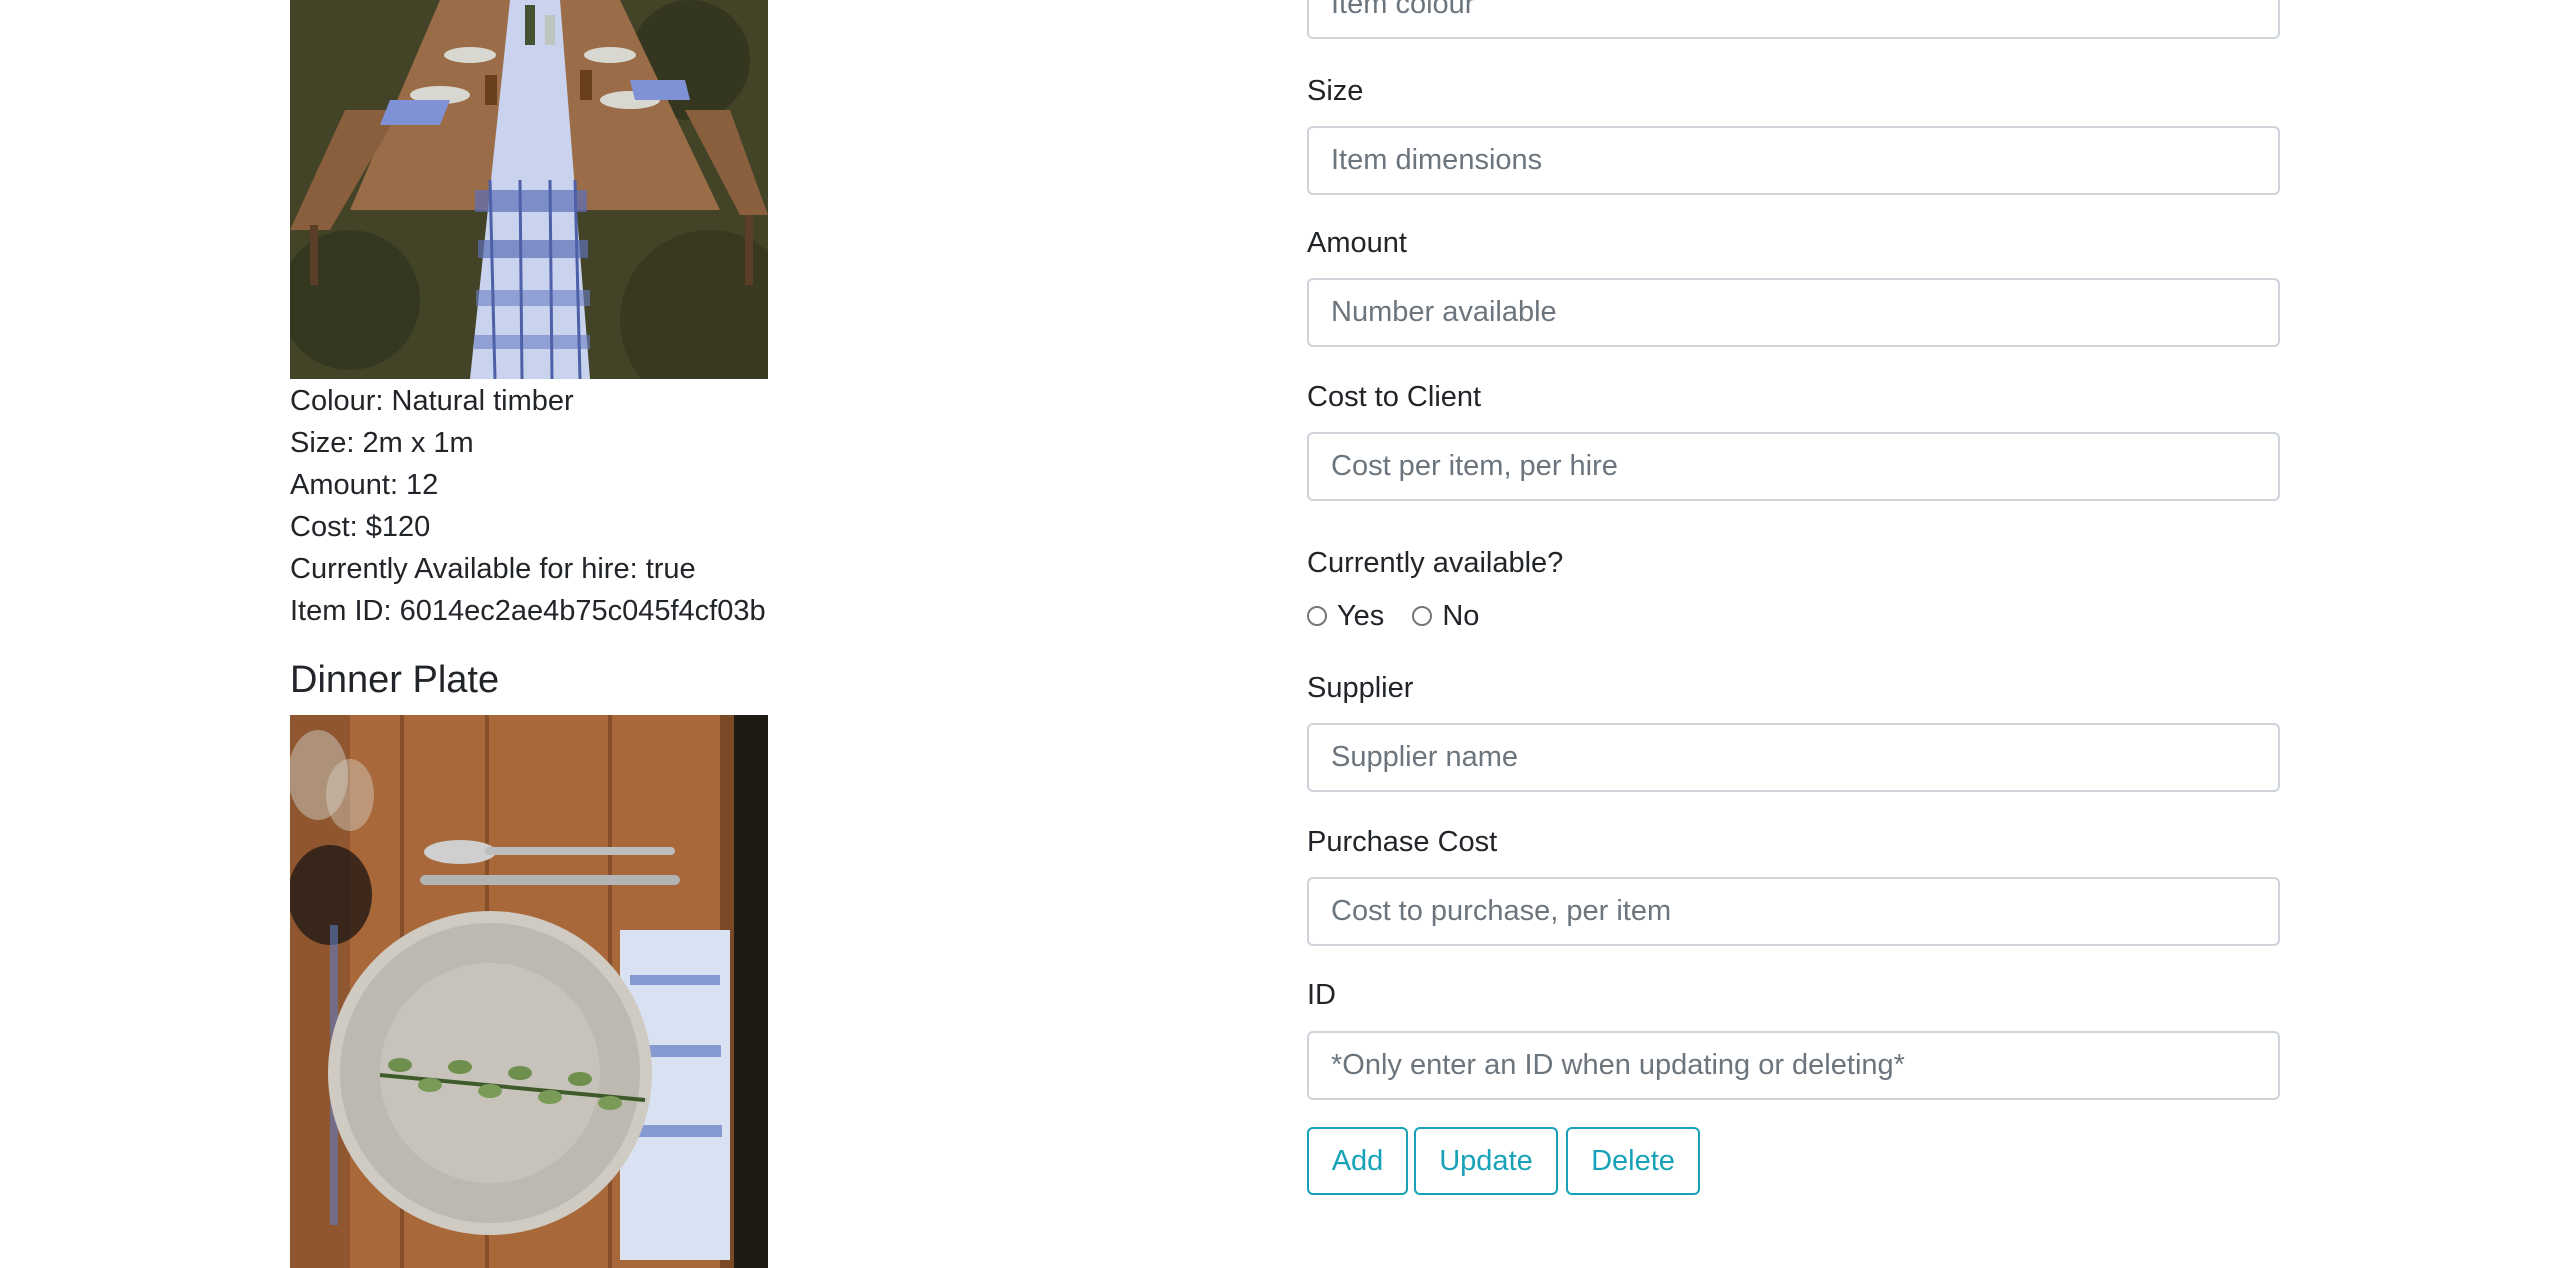 The width and height of the screenshot is (2559, 1268). I want to click on item-title: Dinner Plate, so click(395, 680).